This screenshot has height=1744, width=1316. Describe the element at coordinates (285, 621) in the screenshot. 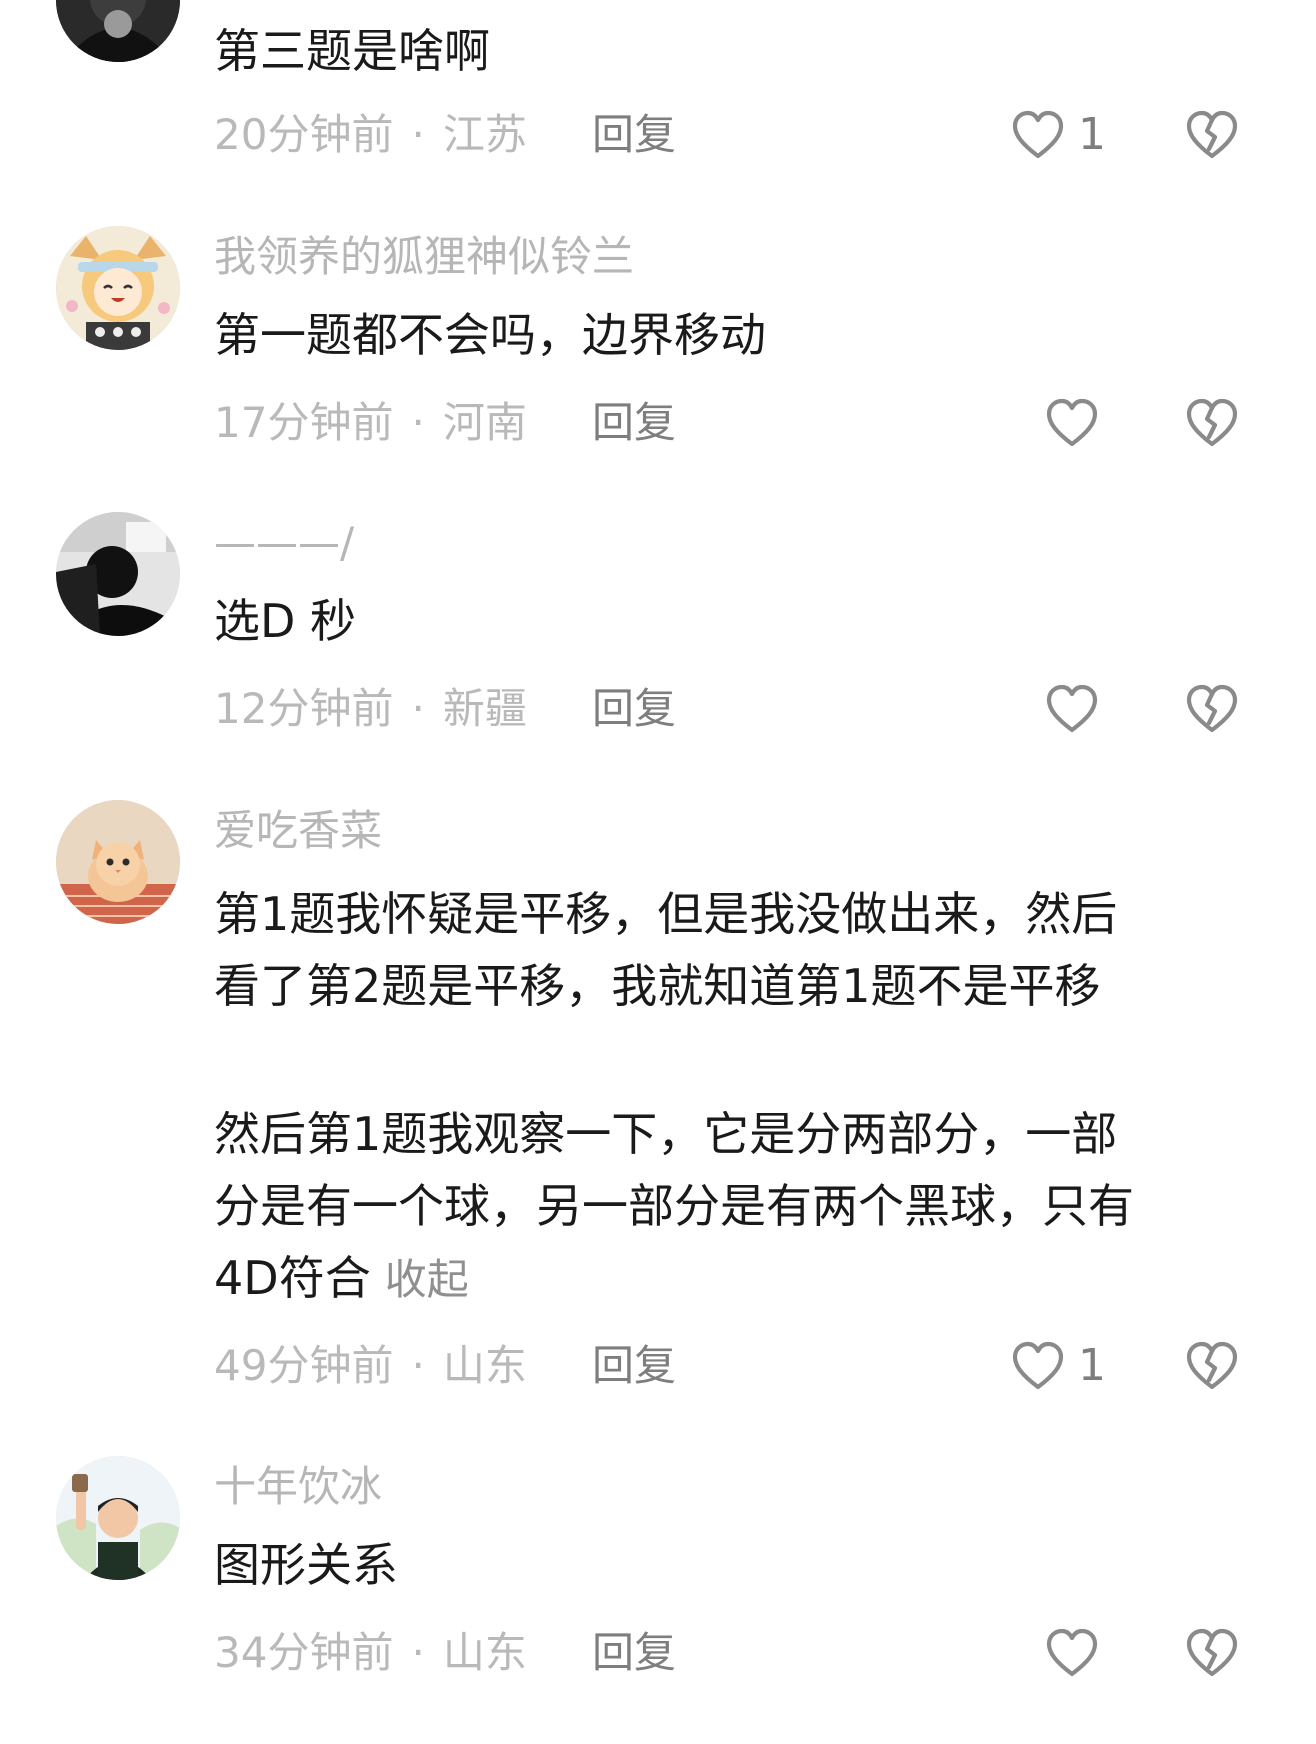

I see `comment-text: 选D 秒` at that location.